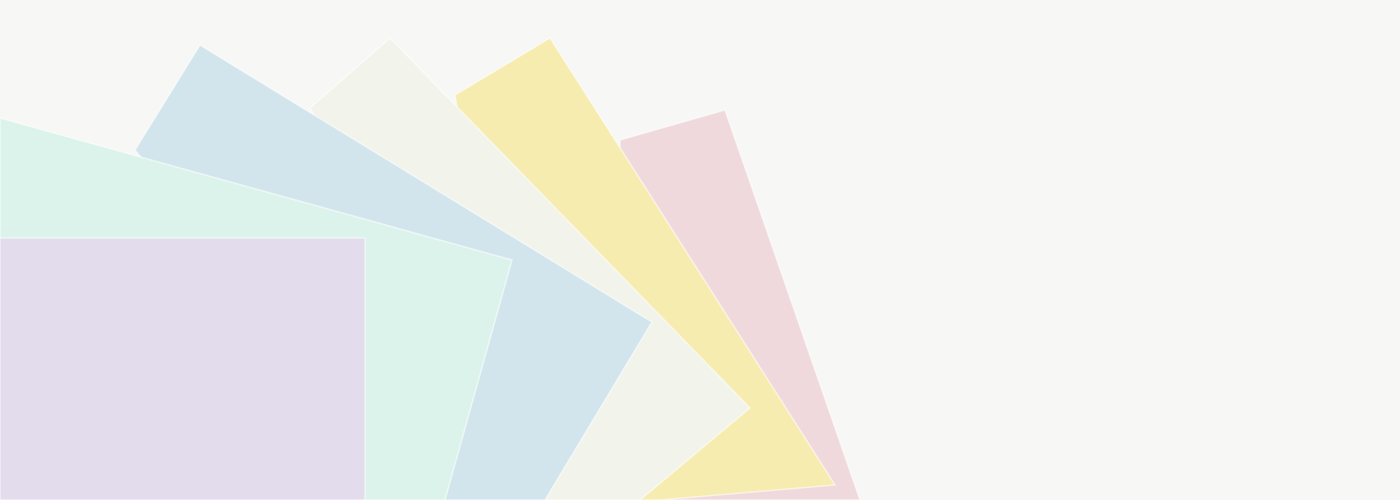  What do you see at coordinates (183, 368) in the screenshot?
I see `paper-sheet-lavender` at bounding box center [183, 368].